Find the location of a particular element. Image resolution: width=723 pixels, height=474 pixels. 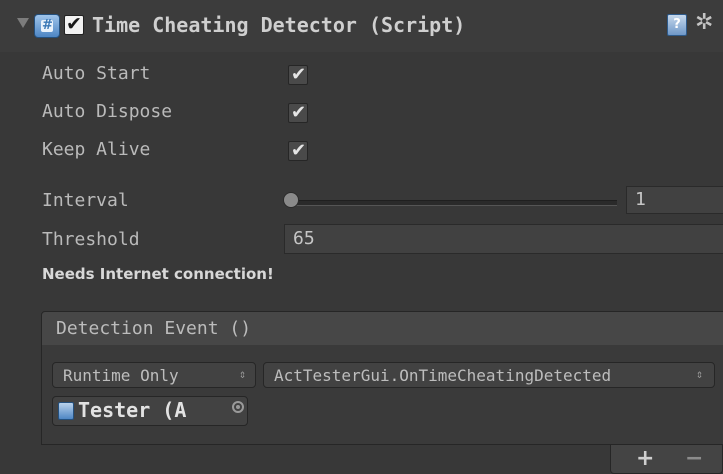

interval-label: Interval is located at coordinates (85, 200).